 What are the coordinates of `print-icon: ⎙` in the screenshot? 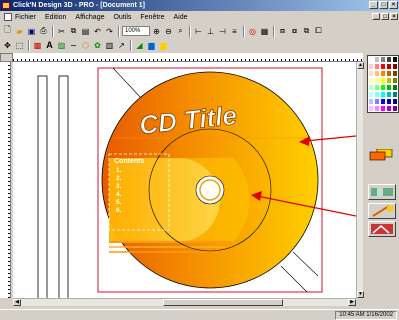 It's located at (43, 31).